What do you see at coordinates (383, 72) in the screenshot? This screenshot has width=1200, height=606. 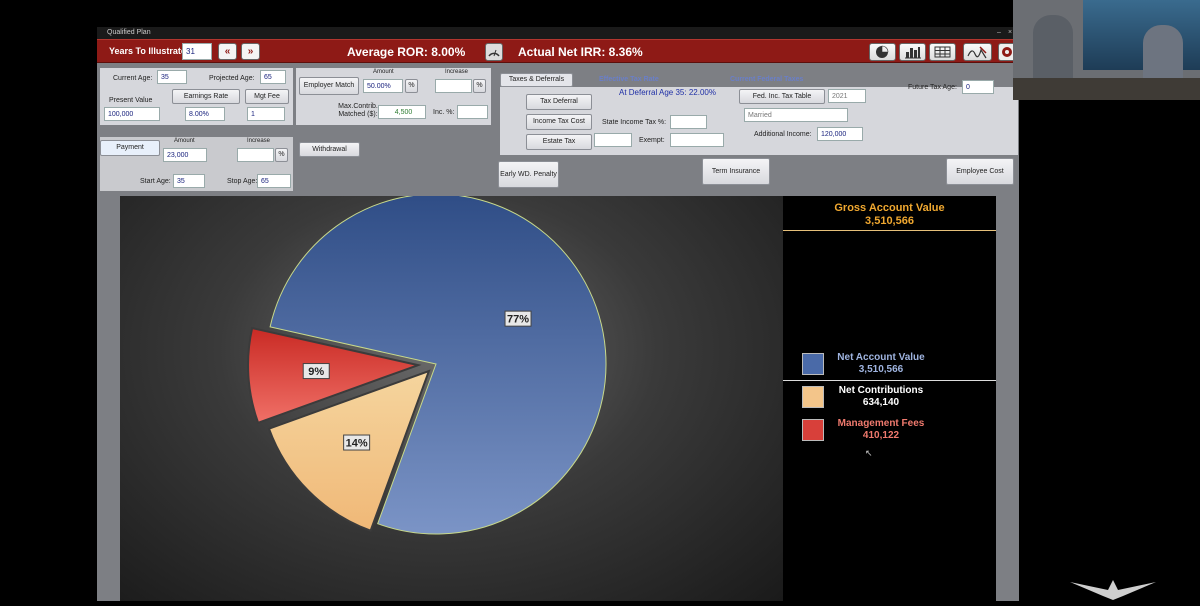 I see `match-amount-label: Amount` at bounding box center [383, 72].